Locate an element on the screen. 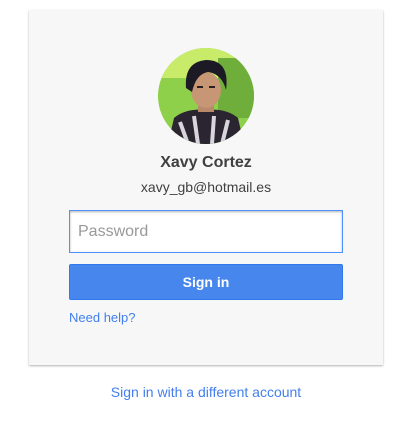 Image resolution: width=420 pixels, height=426 pixels. account-email: xavy_gb@hotmail.es is located at coordinates (206, 187).